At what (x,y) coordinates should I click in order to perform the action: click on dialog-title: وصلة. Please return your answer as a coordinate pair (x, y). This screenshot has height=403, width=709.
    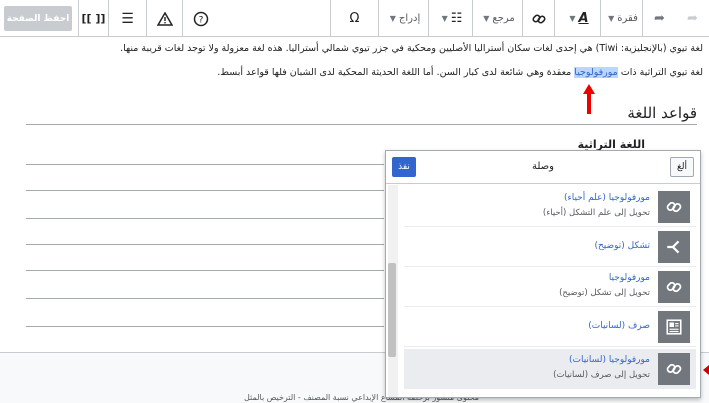
    Looking at the image, I should click on (543, 166).